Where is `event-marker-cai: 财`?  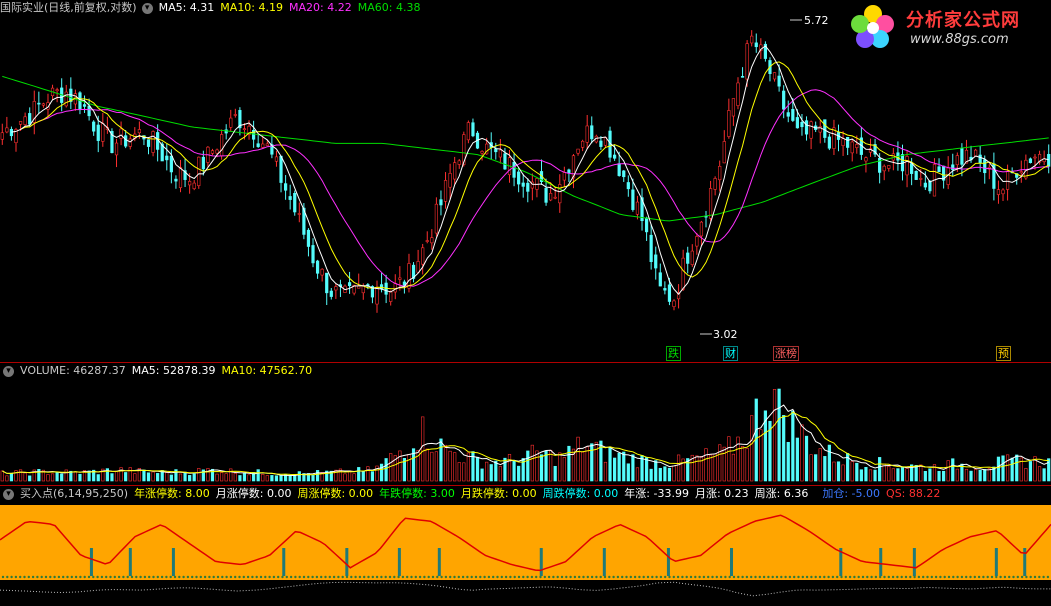
event-marker-cai: 财 is located at coordinates (730, 353).